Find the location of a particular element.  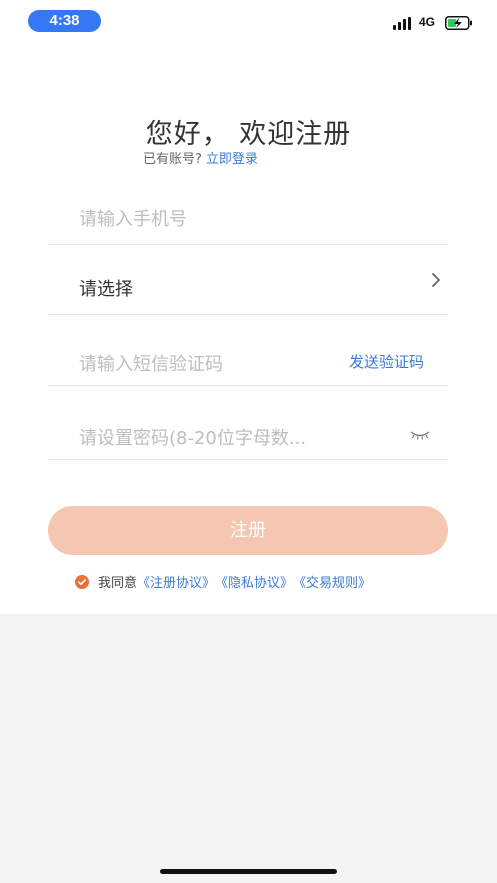

checked-icon is located at coordinates (82, 581).